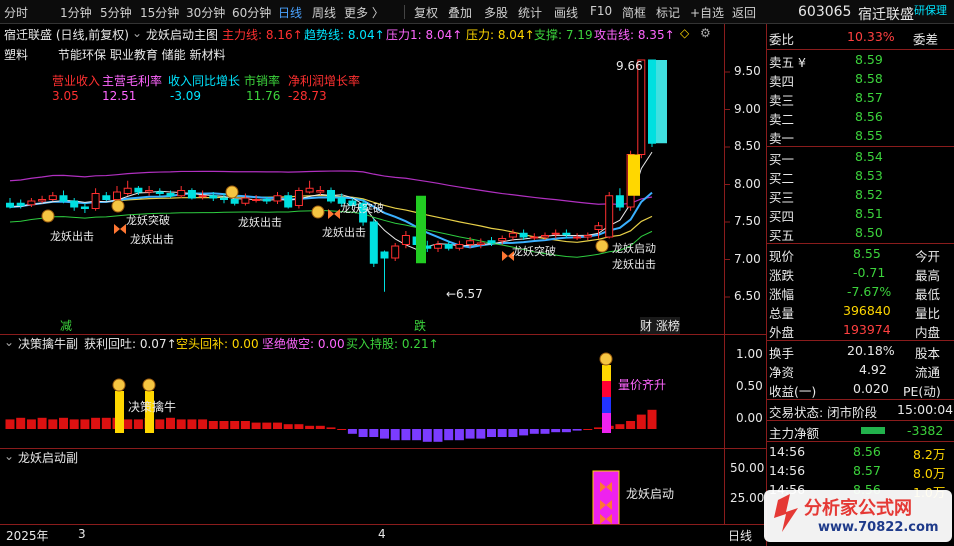  Describe the element at coordinates (707, 12) in the screenshot. I see `add-watchlist-button: +自选` at that location.